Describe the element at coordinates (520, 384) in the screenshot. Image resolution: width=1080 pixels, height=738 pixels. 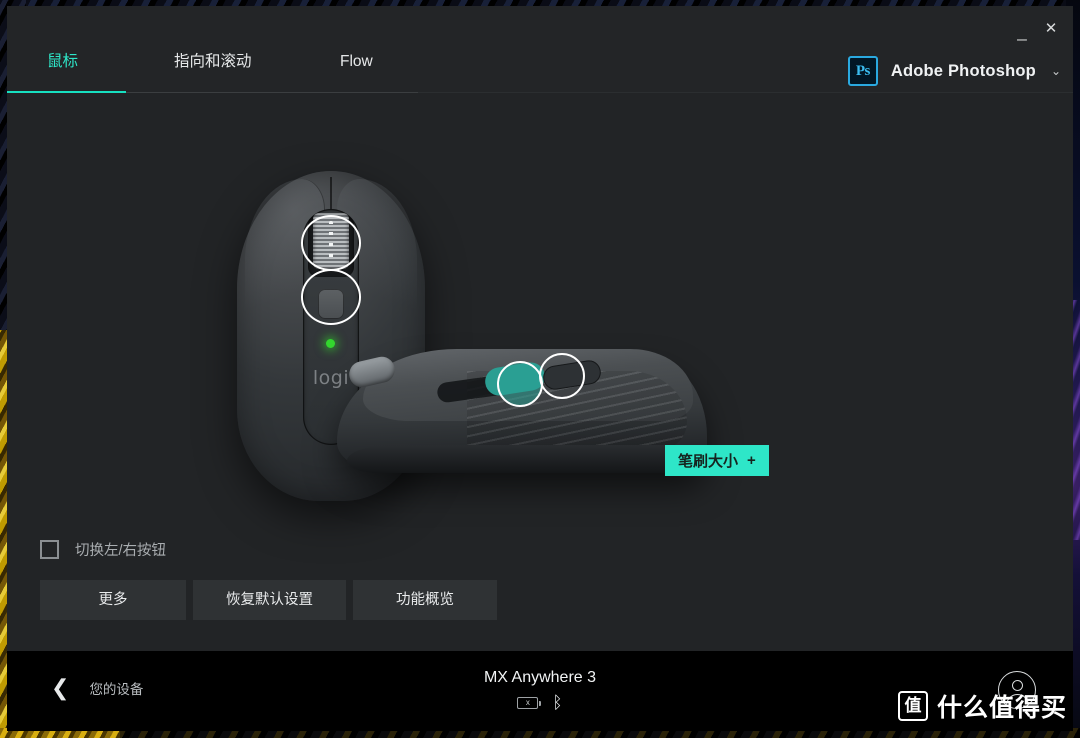
I see `thumb-forward-highlight-ring` at that location.